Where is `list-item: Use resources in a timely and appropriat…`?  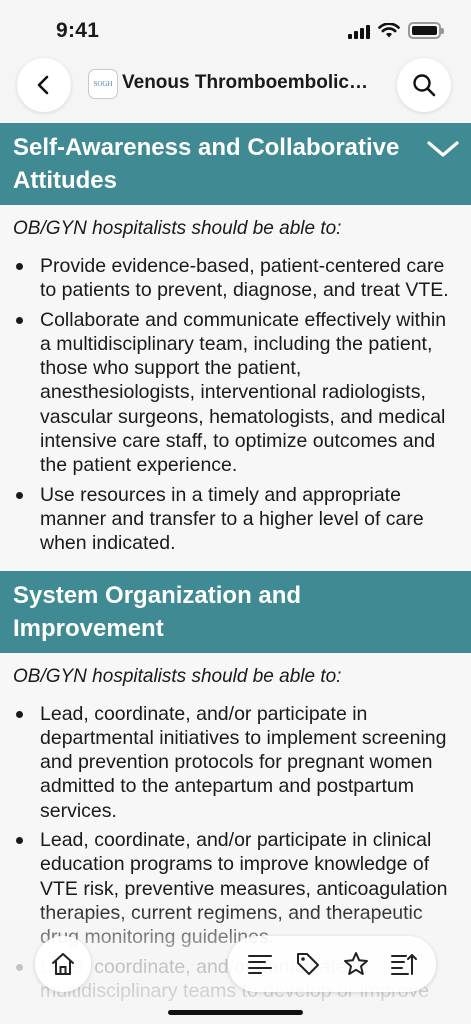
list-item: Use resources in a timely and appropriat… is located at coordinates (233, 519).